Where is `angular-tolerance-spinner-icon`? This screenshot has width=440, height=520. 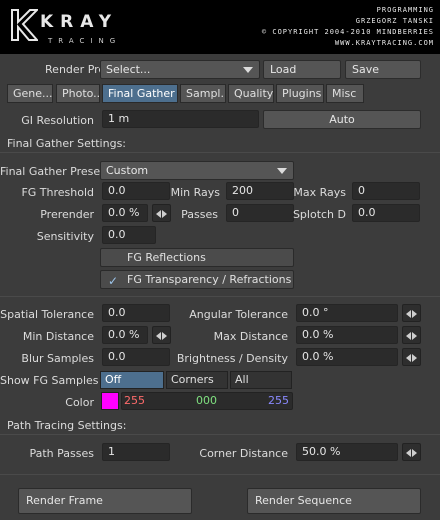 angular-tolerance-spinner-icon is located at coordinates (411, 313).